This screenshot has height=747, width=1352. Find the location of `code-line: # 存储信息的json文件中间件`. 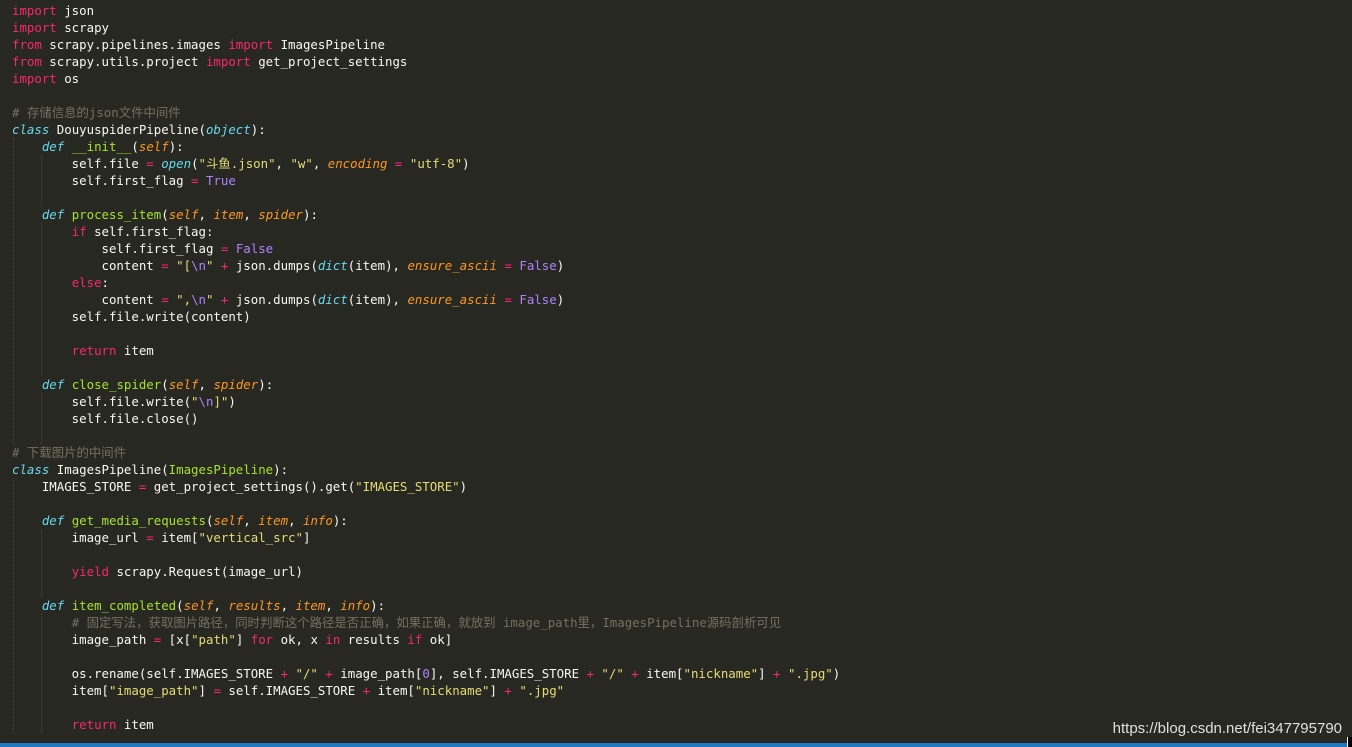

code-line: # 存储信息的json文件中间件 is located at coordinates (96, 112).